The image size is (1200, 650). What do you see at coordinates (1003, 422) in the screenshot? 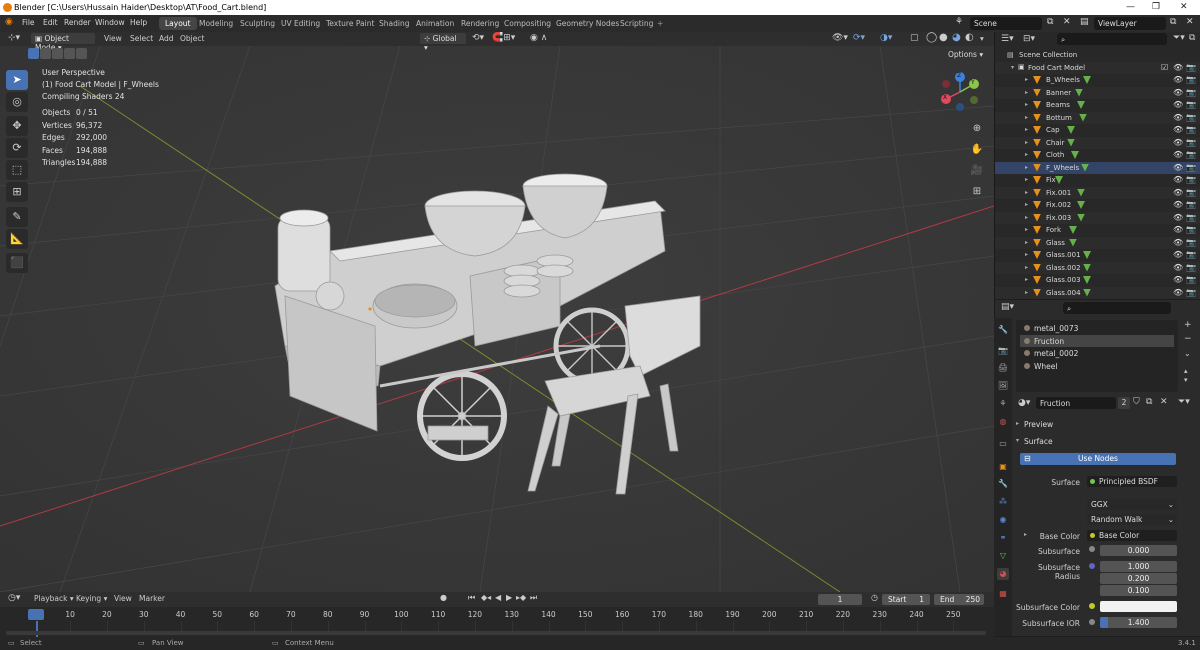
I see `world-tab-icon: ◍` at bounding box center [1003, 422].